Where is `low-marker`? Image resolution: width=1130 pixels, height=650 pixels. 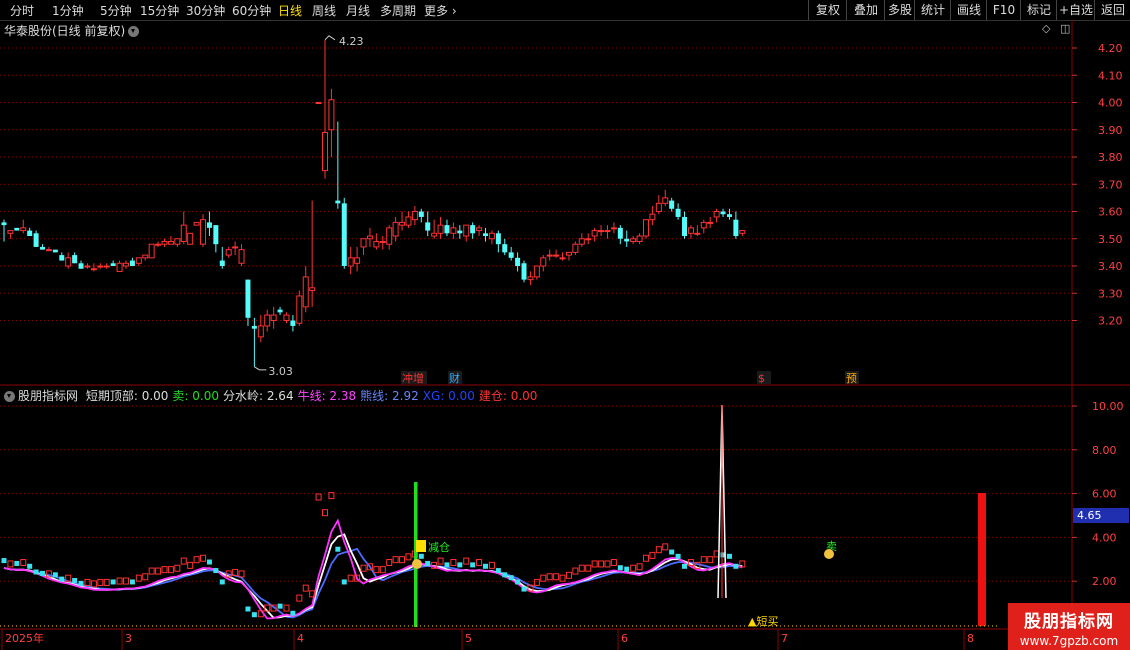 low-marker is located at coordinates (260, 368).